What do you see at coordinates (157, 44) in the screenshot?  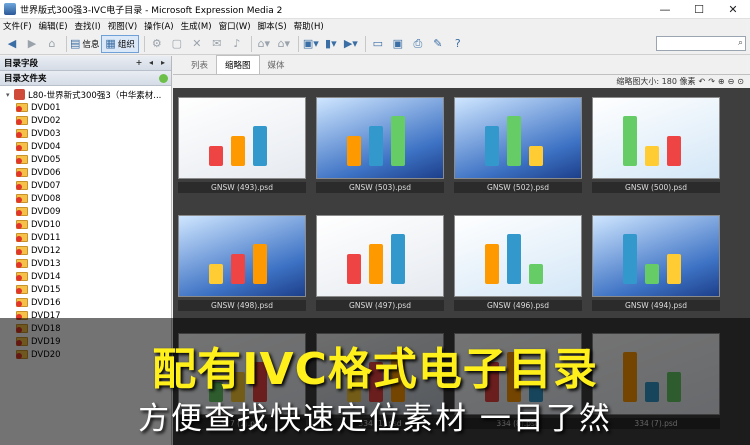 I see `gear-icon: ⚙` at bounding box center [157, 44].